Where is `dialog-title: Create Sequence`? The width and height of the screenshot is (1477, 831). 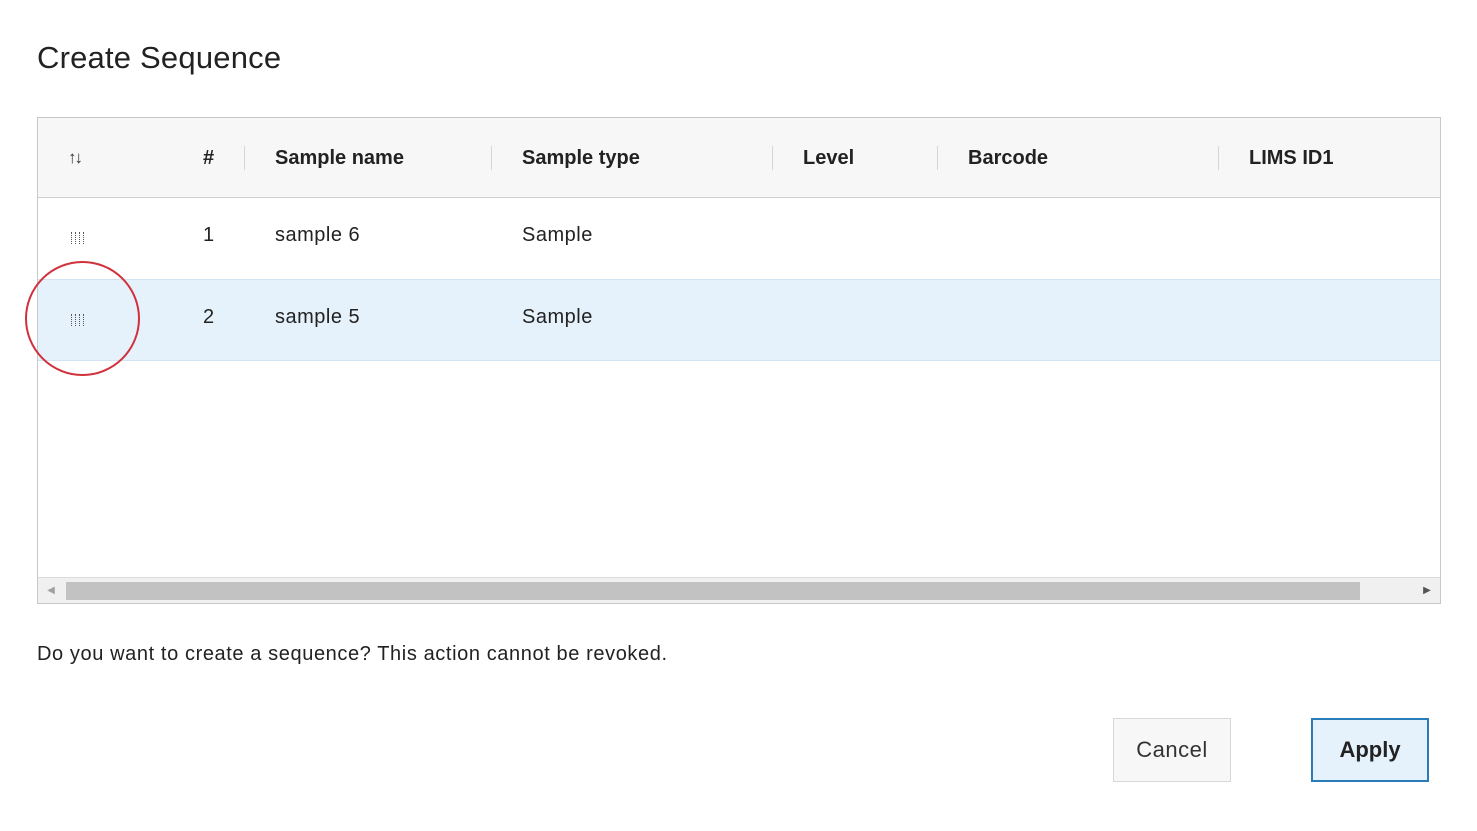 dialog-title: Create Sequence is located at coordinates (159, 57).